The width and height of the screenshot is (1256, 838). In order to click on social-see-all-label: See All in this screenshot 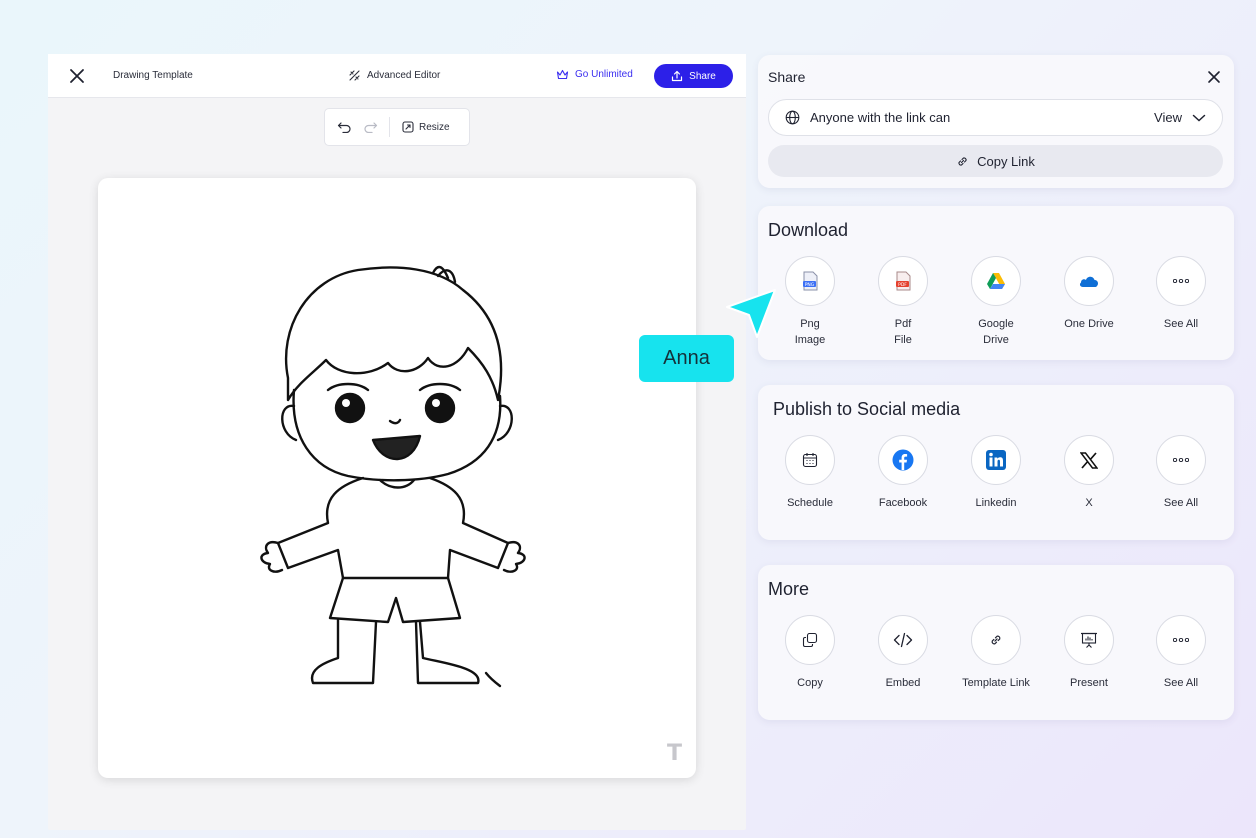, I will do `click(1181, 503)`.